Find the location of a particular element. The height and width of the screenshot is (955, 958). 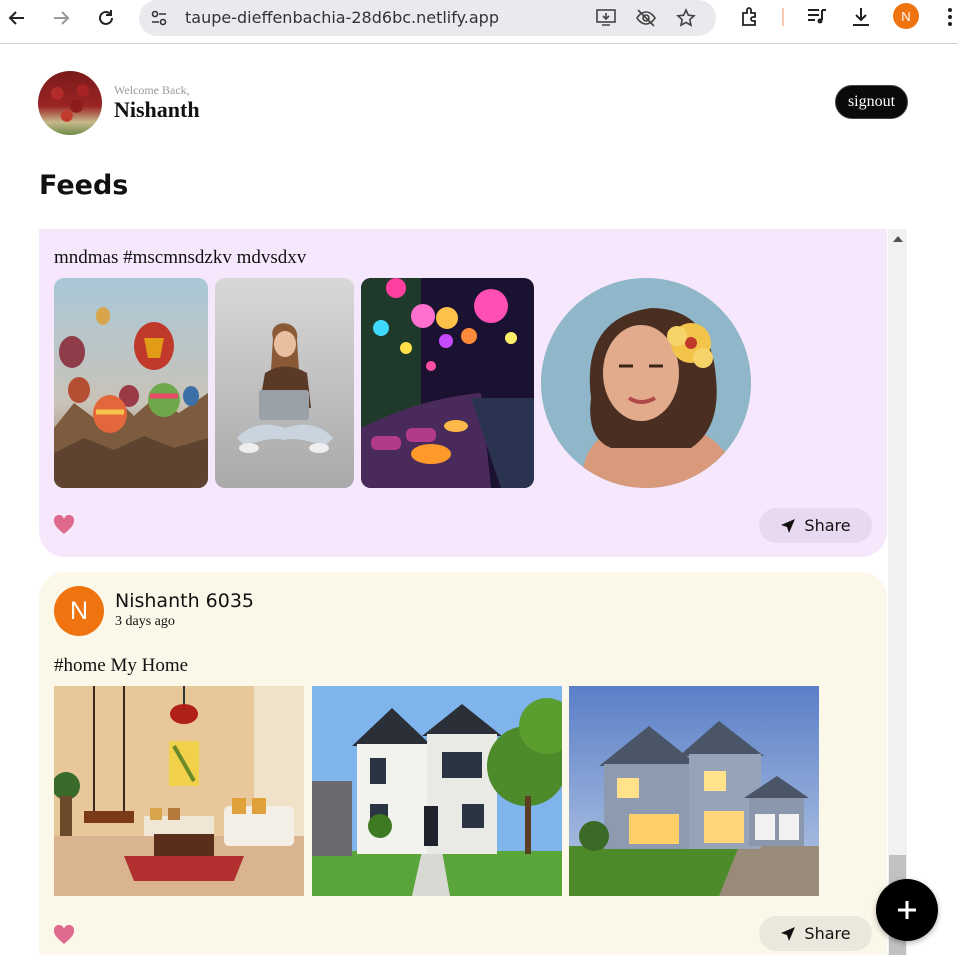

media-icon is located at coordinates (817, 17).